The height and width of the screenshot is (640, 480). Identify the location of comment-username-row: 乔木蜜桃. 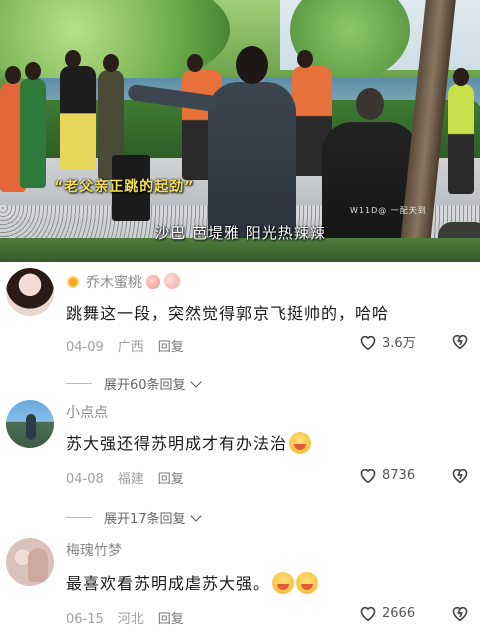
(123, 282).